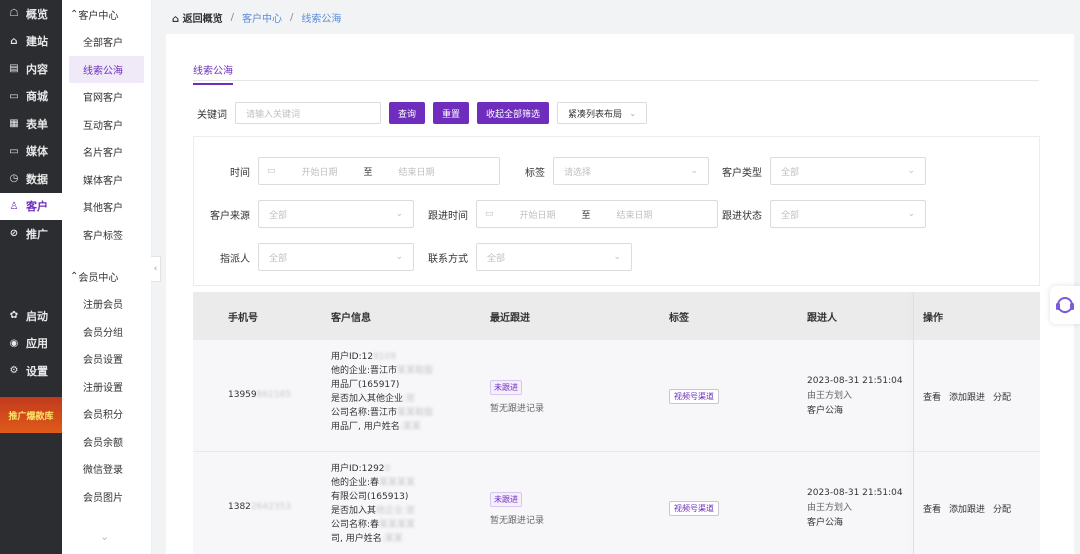 This screenshot has height=554, width=1080. I want to click on nav-bottom-item-2: ⚙ 设置, so click(31, 371).